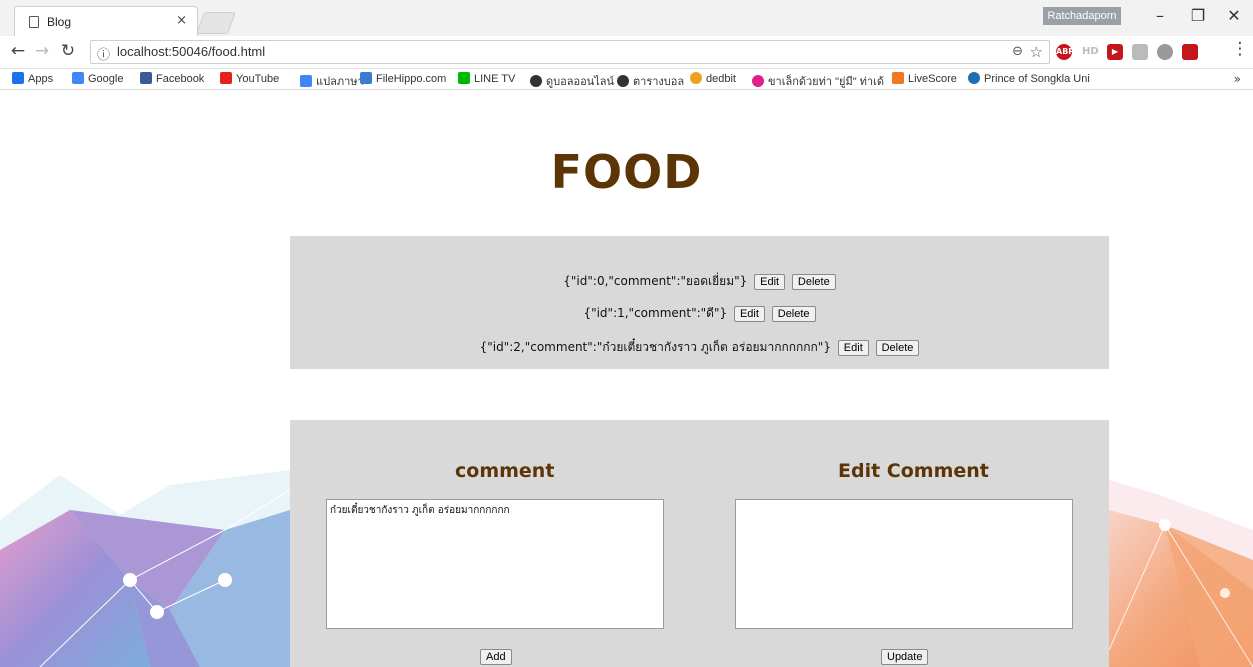 The width and height of the screenshot is (1253, 667). I want to click on list-item: {"id":1,"comment":"ดี"} Edit Delete, so click(699, 313).